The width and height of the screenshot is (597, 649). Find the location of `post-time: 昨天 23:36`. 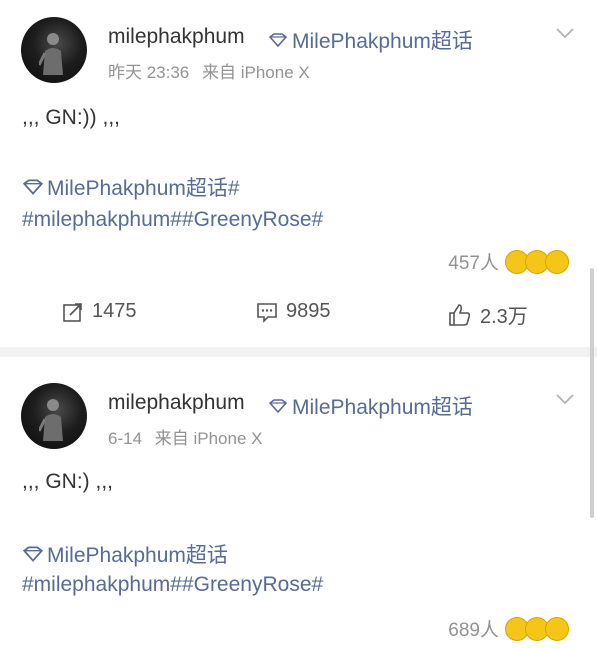

post-time: 昨天 23:36 is located at coordinates (149, 72).